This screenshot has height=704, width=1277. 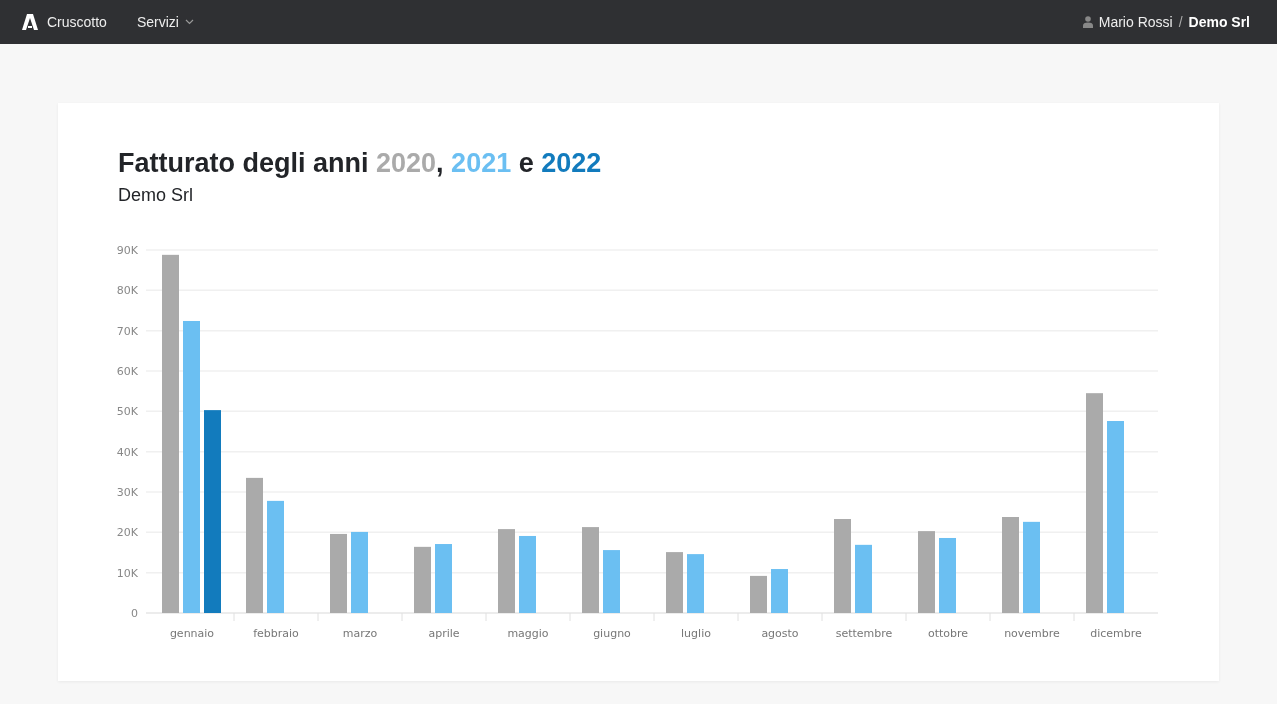 I want to click on axis-tick-label: 60K, so click(x=127, y=371).